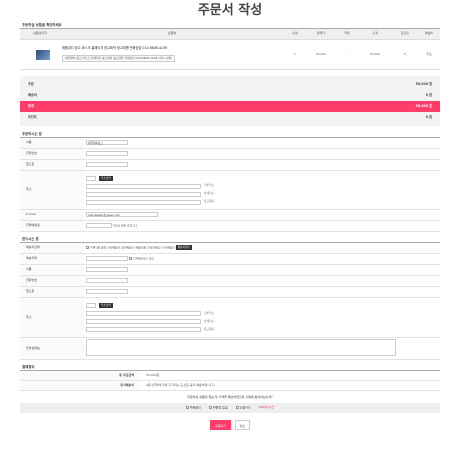 Image resolution: width=460 pixels, height=460 pixels. I want to click on memo-textarea, so click(241, 348).